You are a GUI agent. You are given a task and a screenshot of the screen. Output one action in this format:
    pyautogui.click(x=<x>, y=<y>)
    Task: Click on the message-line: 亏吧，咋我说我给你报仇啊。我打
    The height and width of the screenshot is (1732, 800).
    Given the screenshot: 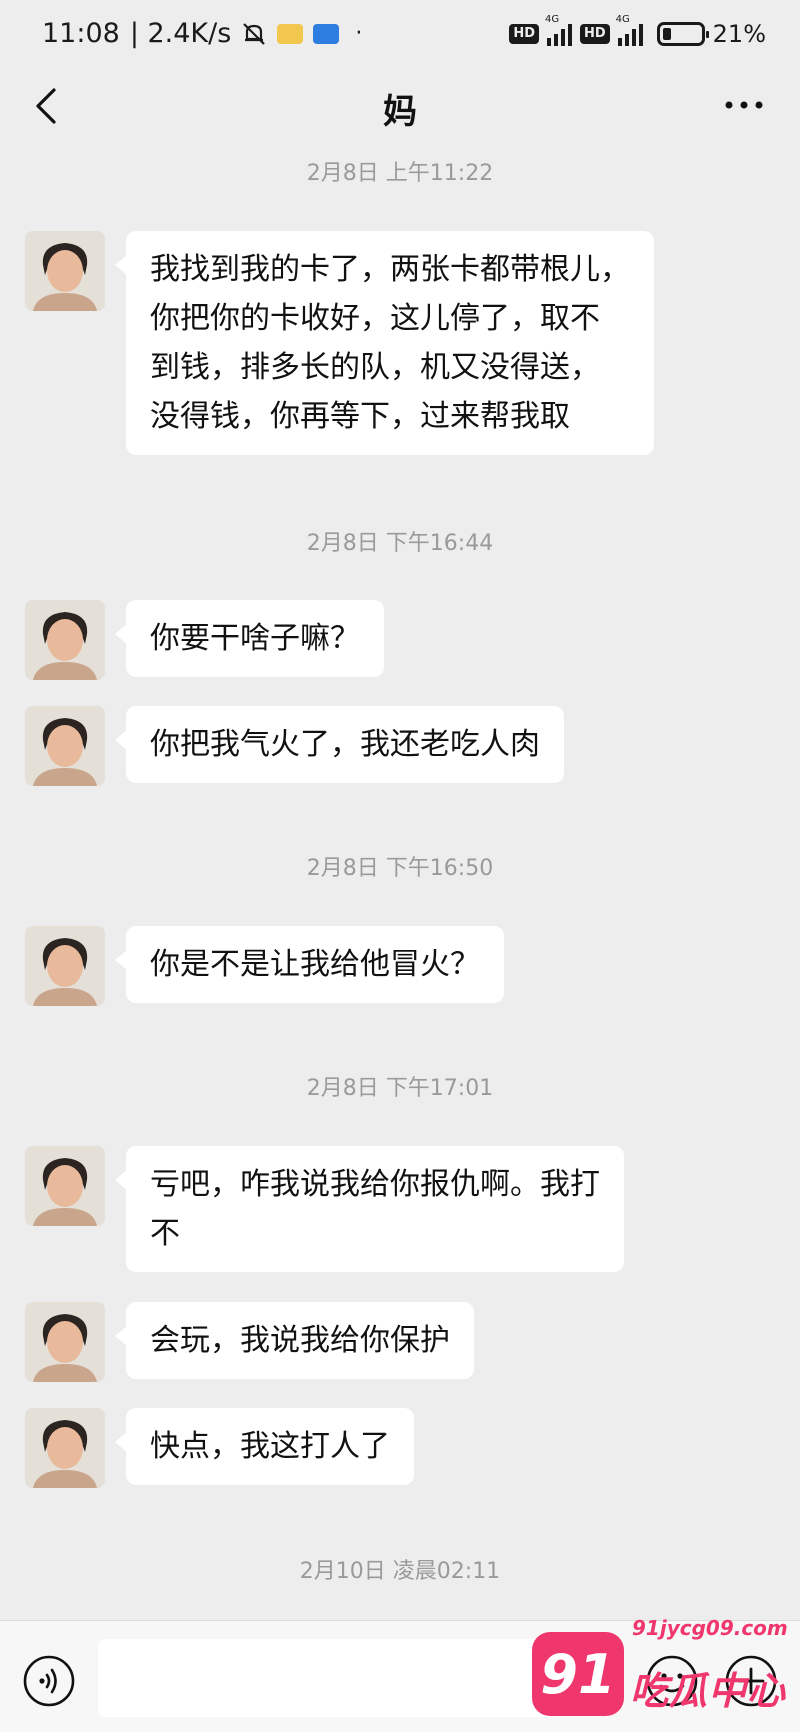 What is the action you would take?
    pyautogui.click(x=375, y=1184)
    